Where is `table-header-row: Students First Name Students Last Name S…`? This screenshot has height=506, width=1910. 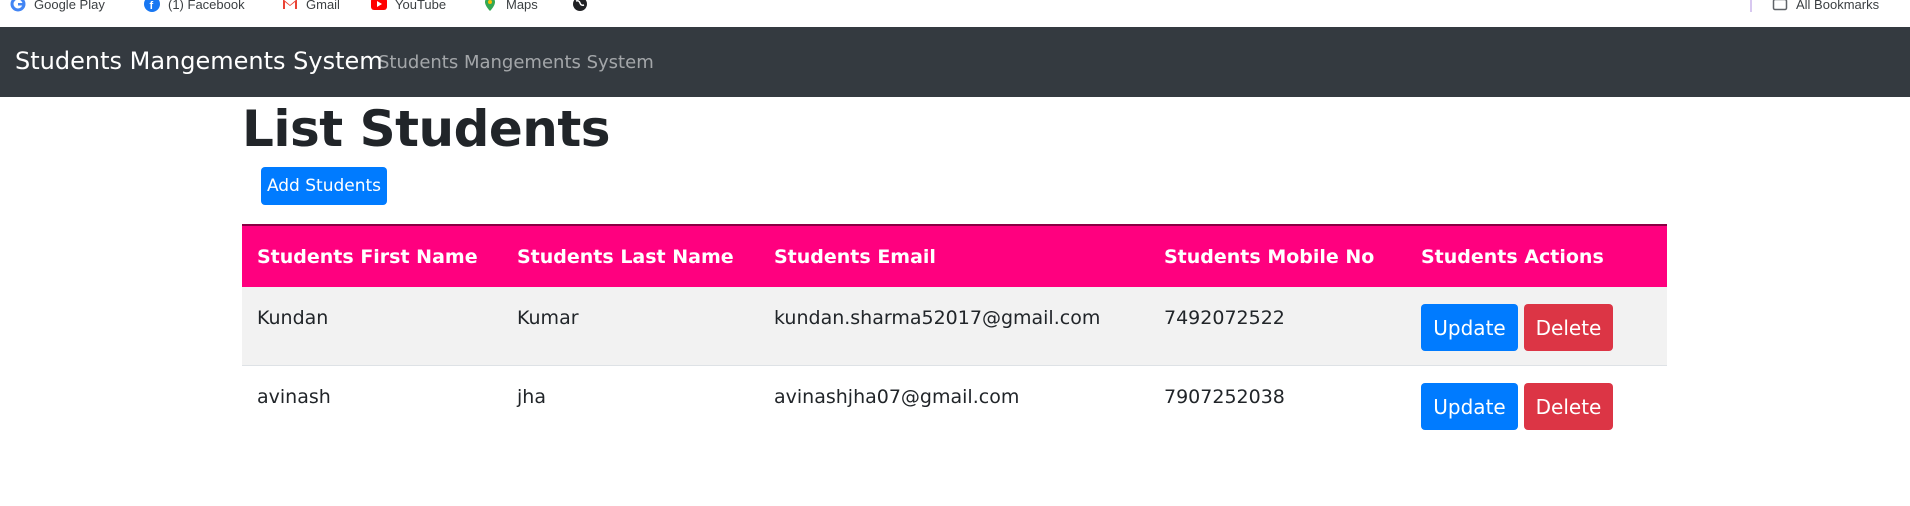 table-header-row: Students First Name Students Last Name S… is located at coordinates (954, 255).